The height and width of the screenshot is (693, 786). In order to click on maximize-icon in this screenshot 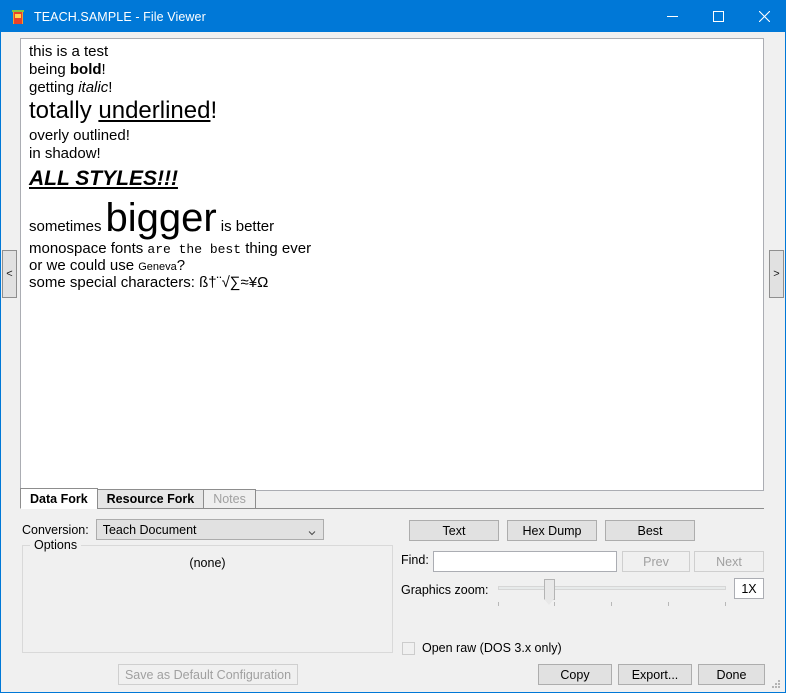, I will do `click(718, 16)`.